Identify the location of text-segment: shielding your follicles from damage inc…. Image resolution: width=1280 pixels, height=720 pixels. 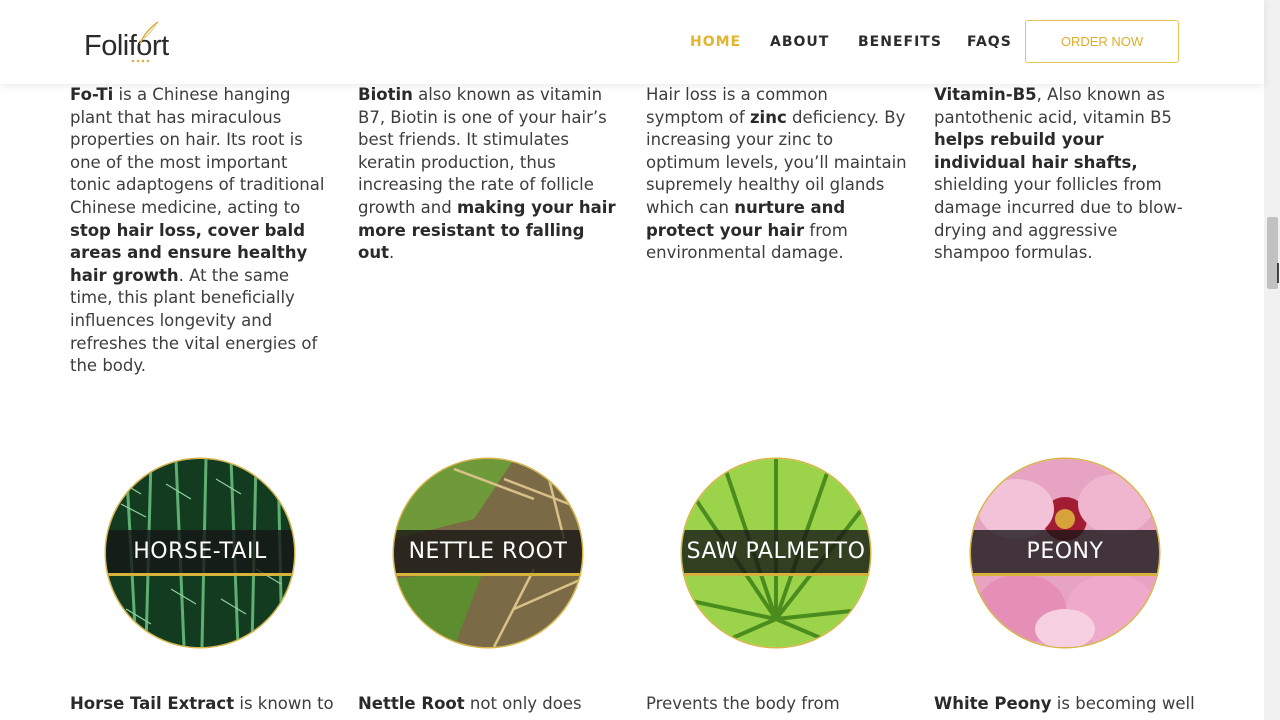
(1058, 219).